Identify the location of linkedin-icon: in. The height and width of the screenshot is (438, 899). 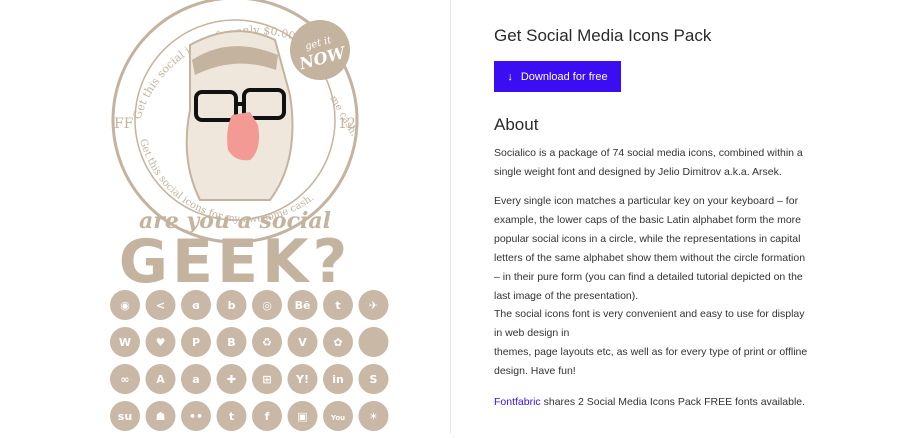
(338, 379).